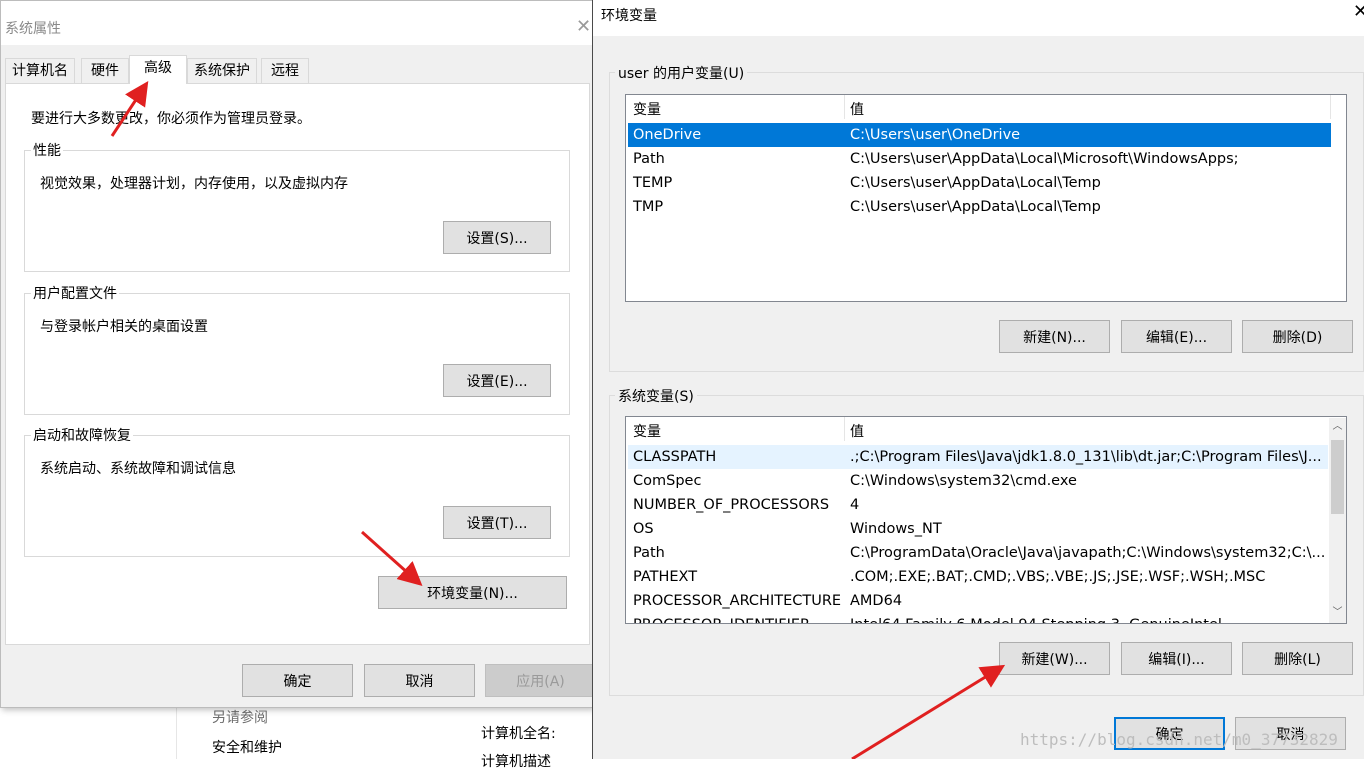 The width and height of the screenshot is (1364, 771). What do you see at coordinates (978, 529) in the screenshot?
I see `table-row: OS Windows_NT` at bounding box center [978, 529].